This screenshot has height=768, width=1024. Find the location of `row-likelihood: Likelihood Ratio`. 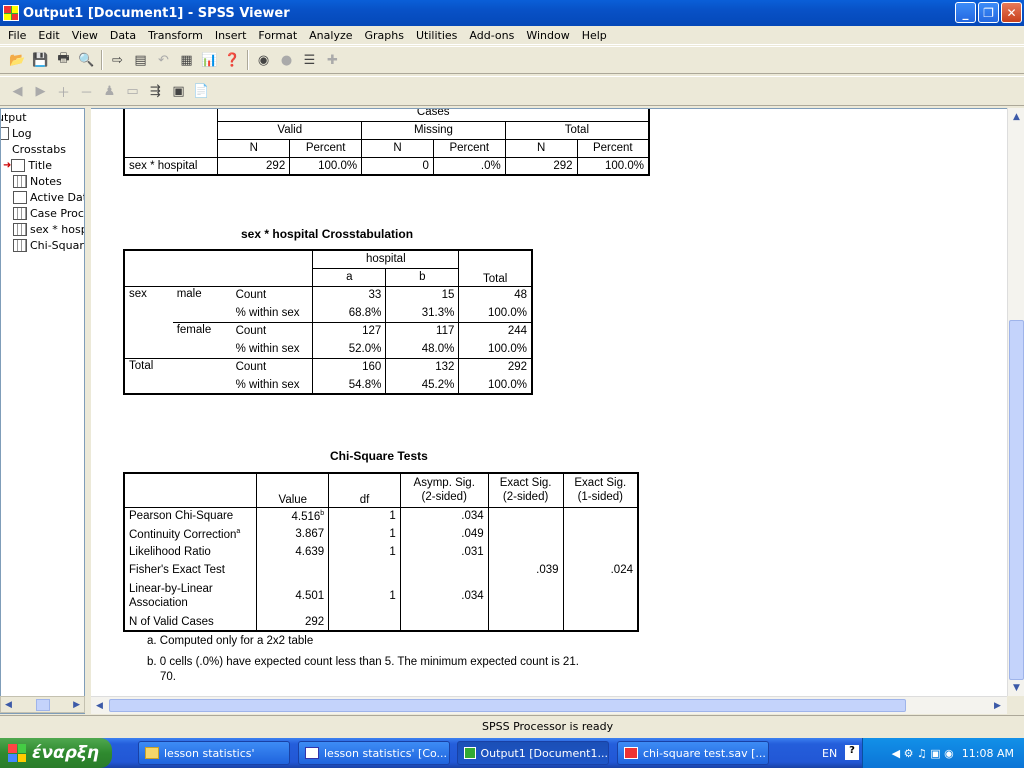

row-likelihood: Likelihood Ratio is located at coordinates (191, 552).